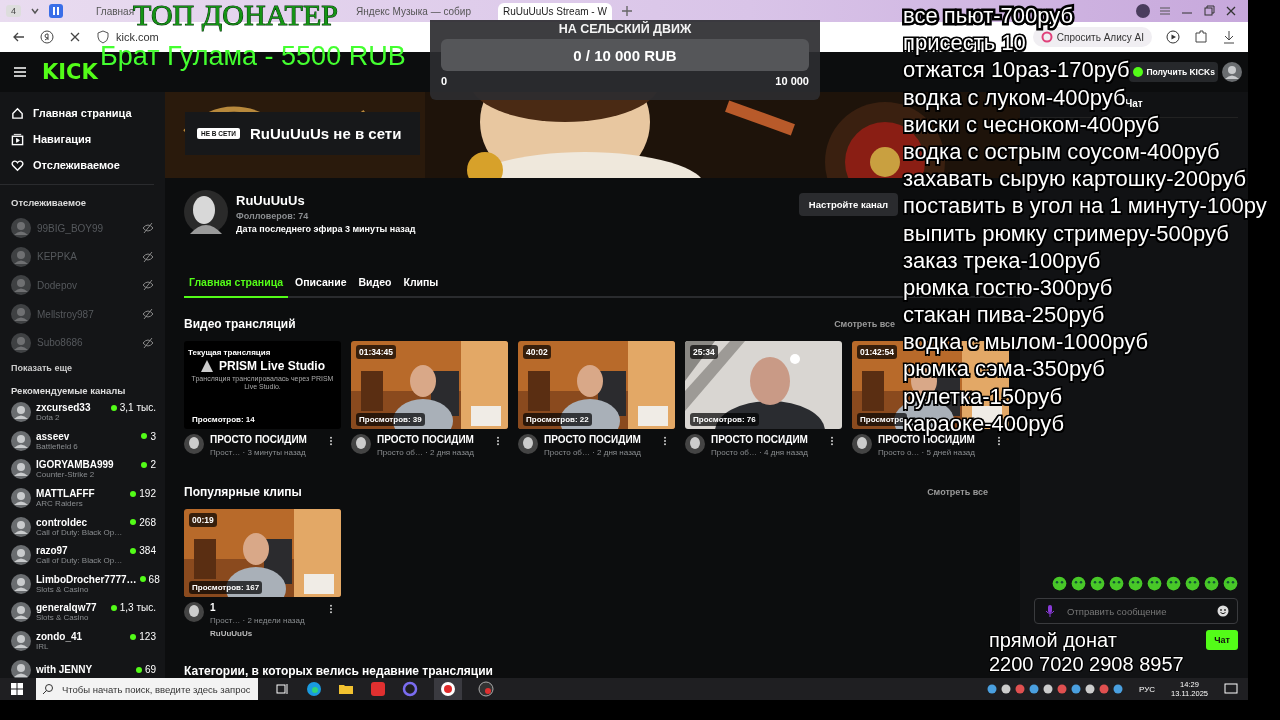 The height and width of the screenshot is (720, 1280). I want to click on clip-title: 1, so click(266, 607).